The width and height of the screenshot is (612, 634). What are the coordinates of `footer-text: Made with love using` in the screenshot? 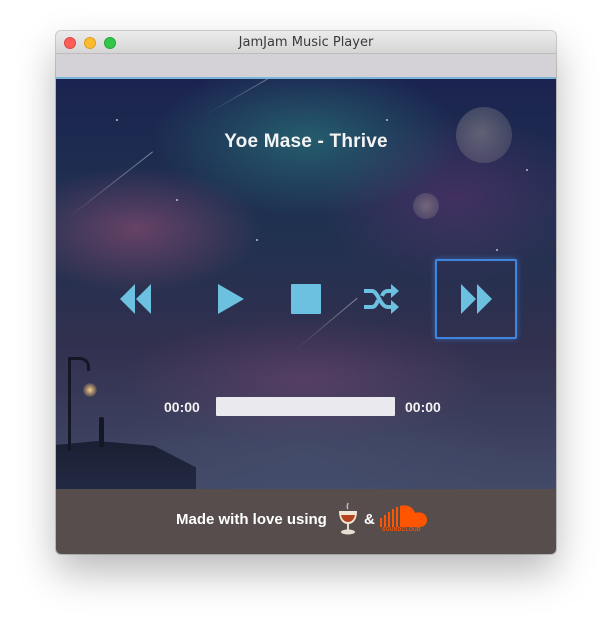 It's located at (251, 519).